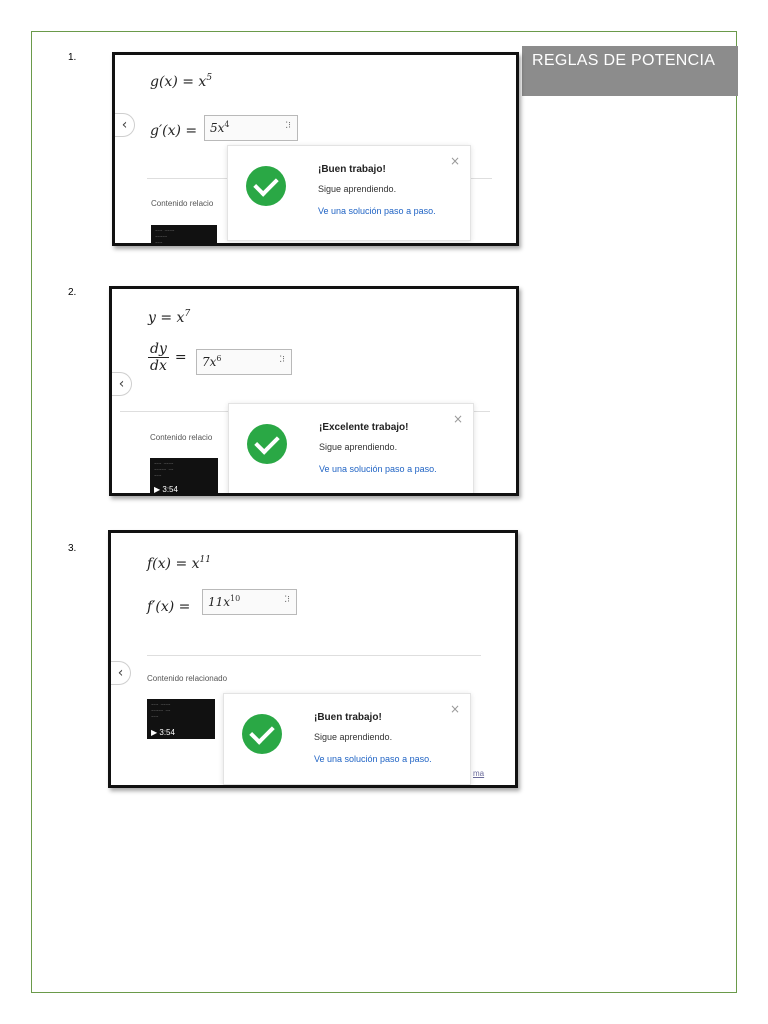 Image resolution: width=768 pixels, height=1024 pixels. What do you see at coordinates (251, 128) in the screenshot?
I see `answer-input: 5x4 ⁚⁝` at bounding box center [251, 128].